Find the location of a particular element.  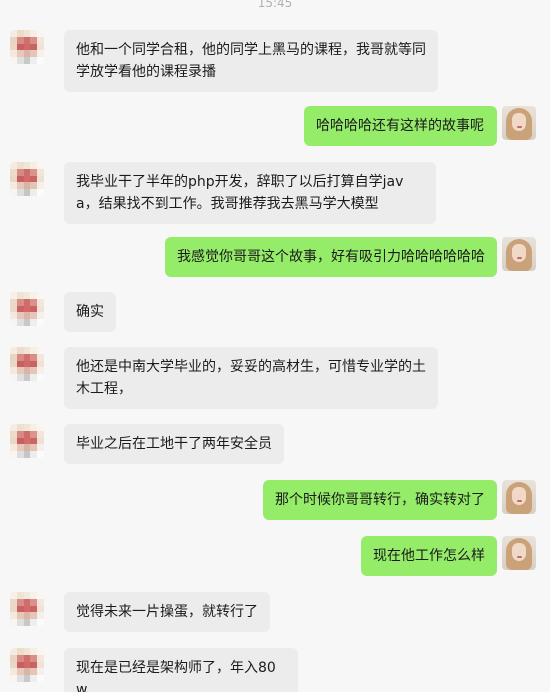

outgoing-message-bubble: 那个时候你哥哥转行，确实转对了 is located at coordinates (380, 500).